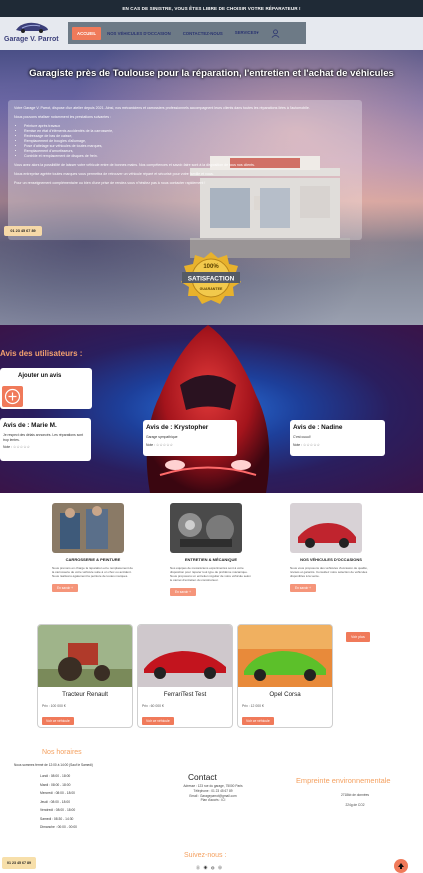 This screenshot has width=423, height=873. I want to click on badge-label: SATISFACTION, so click(211, 279).